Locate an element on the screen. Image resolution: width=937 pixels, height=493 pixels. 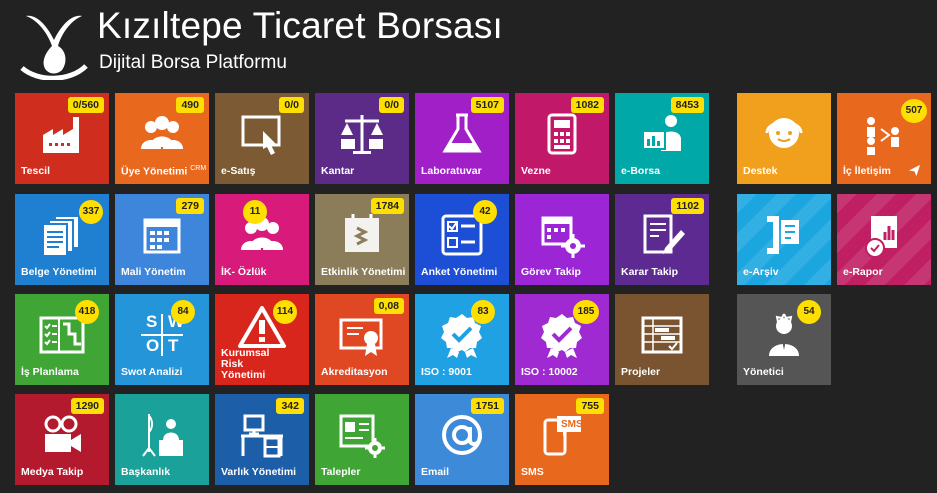
tile-label: Akreditasyon is located at coordinates (354, 372).